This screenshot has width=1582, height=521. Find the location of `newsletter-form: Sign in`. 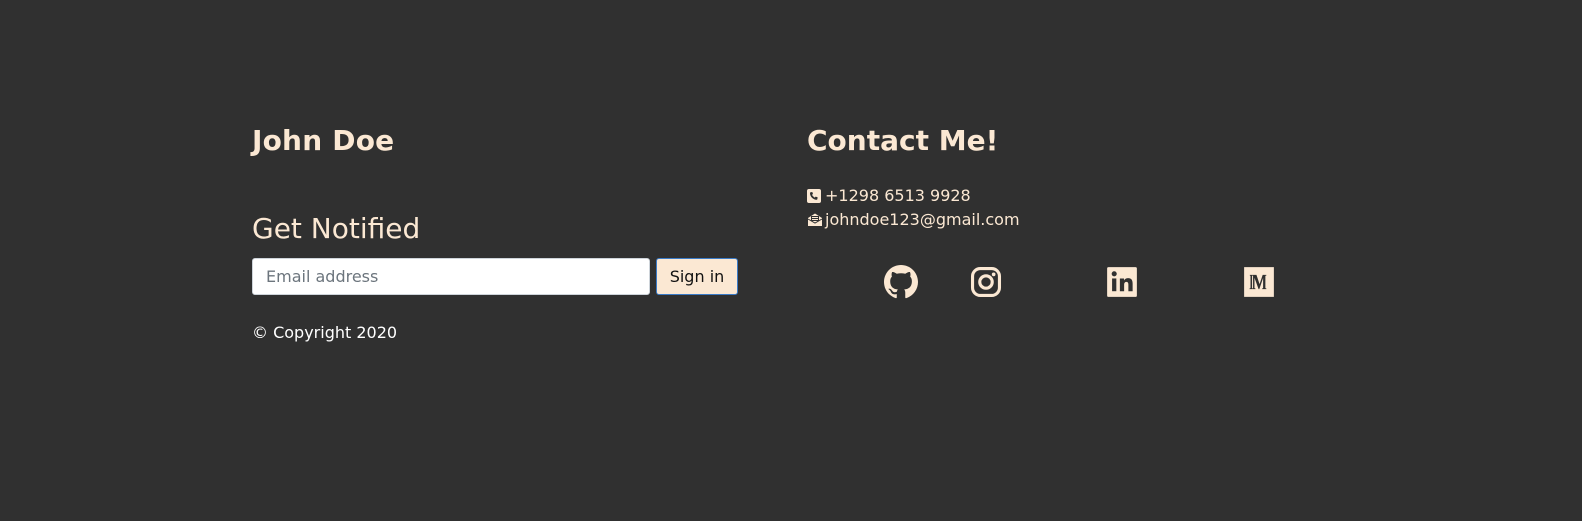

newsletter-form: Sign in is located at coordinates (495, 276).